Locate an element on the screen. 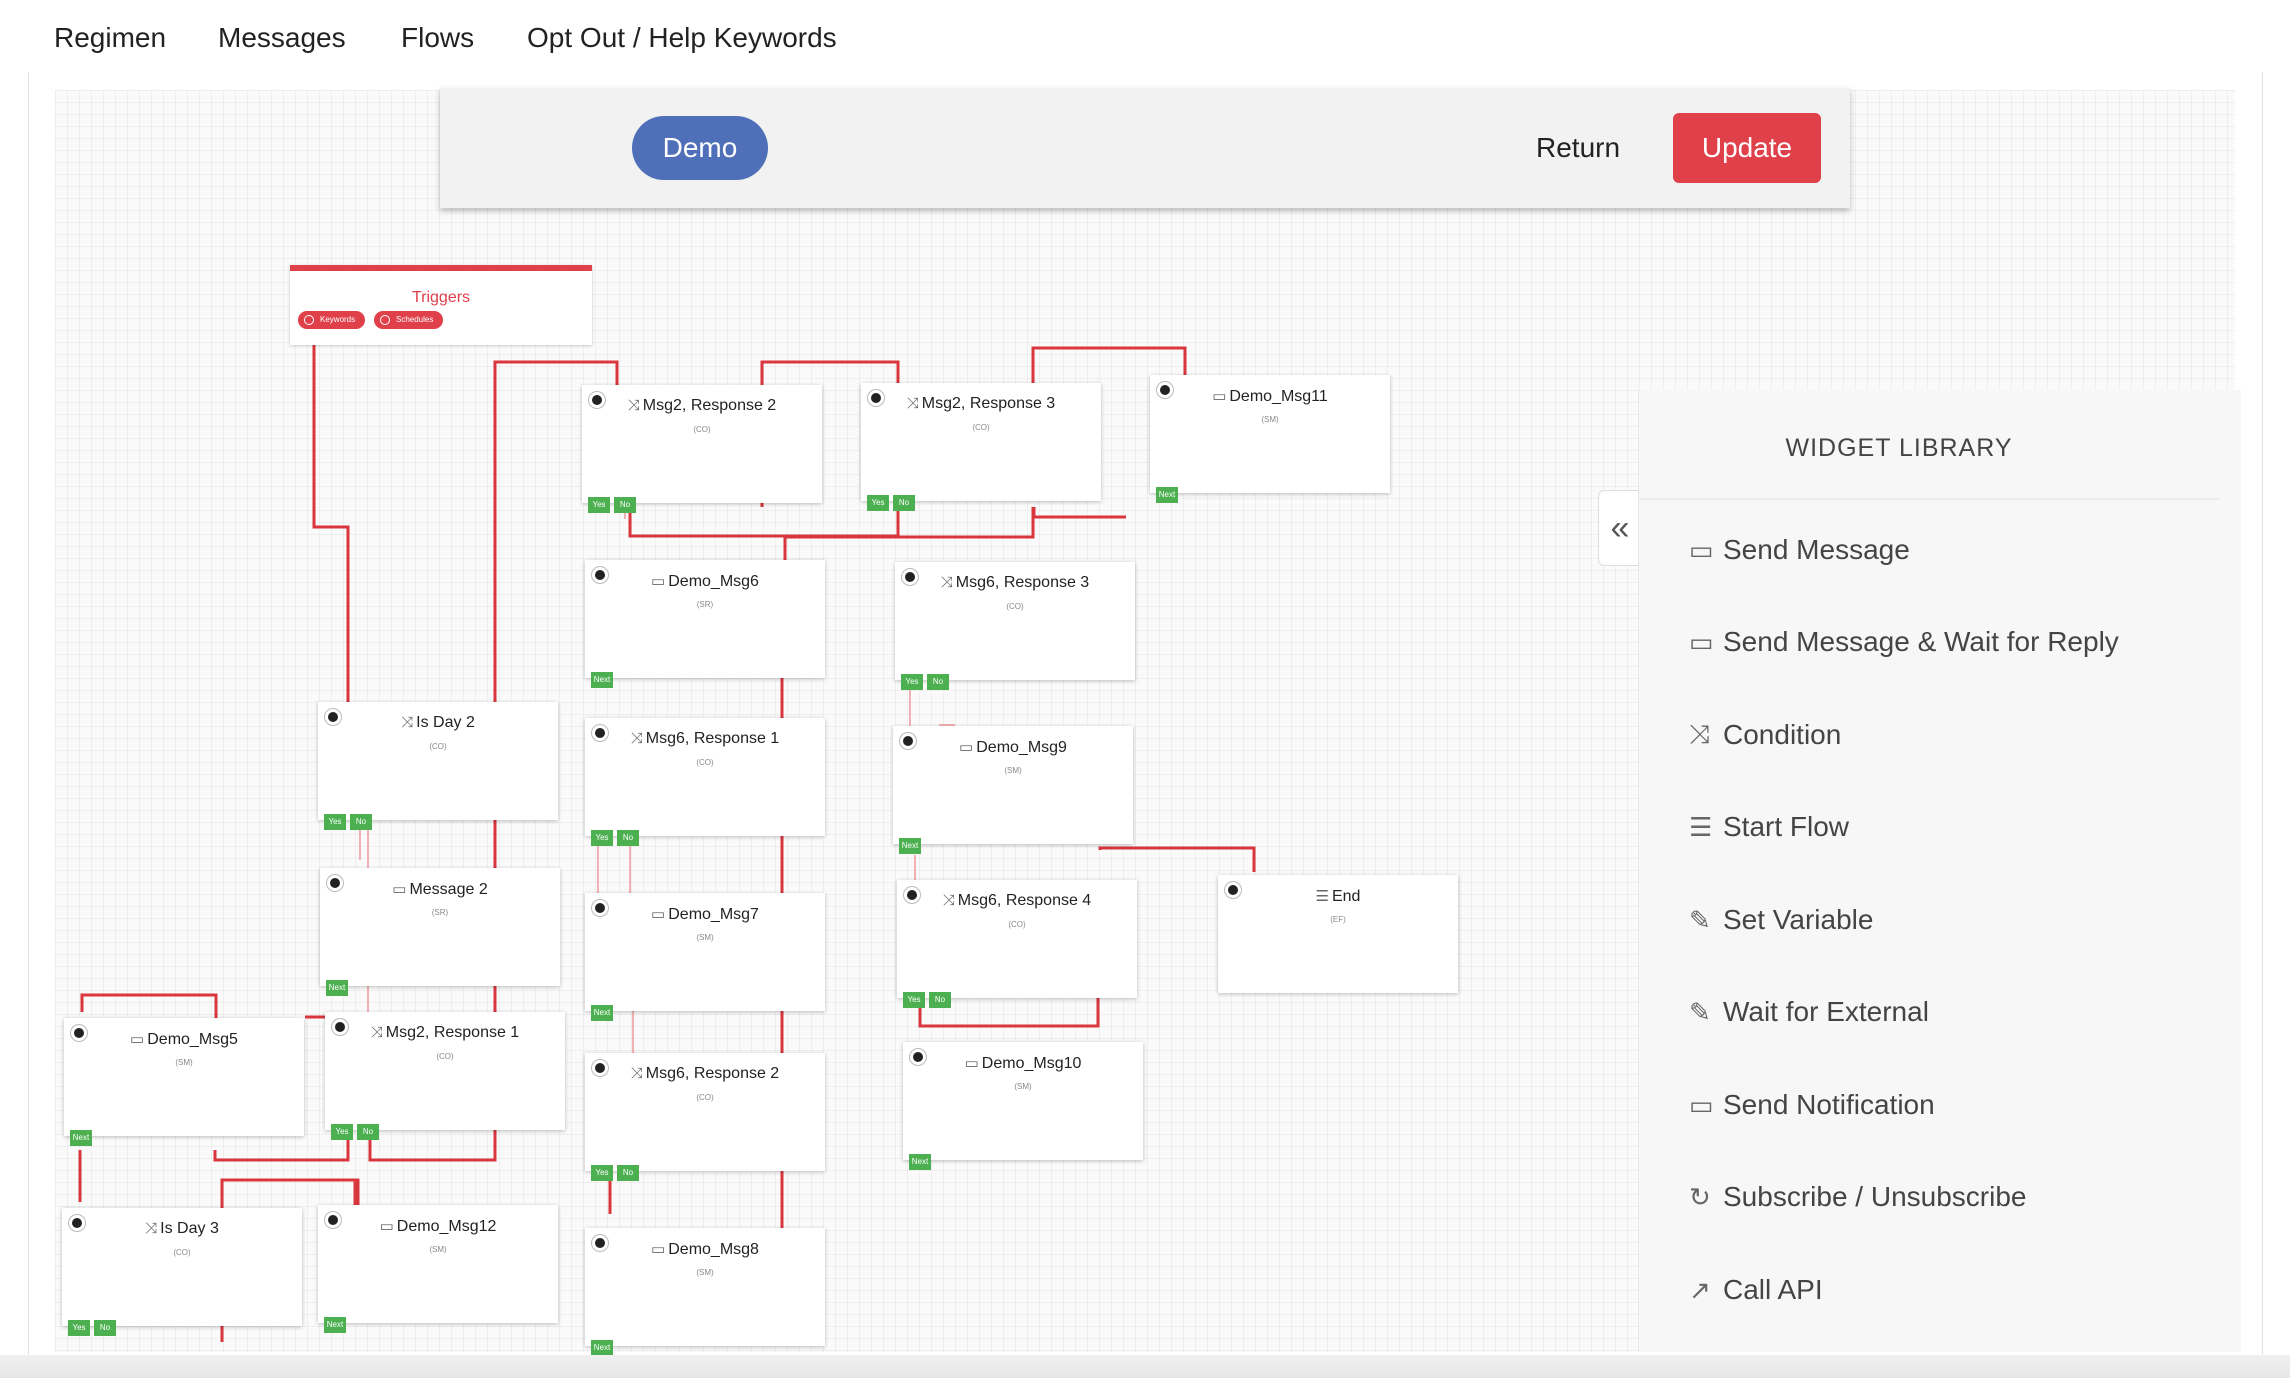  node-type-tag: (SM) is located at coordinates (438, 1249).